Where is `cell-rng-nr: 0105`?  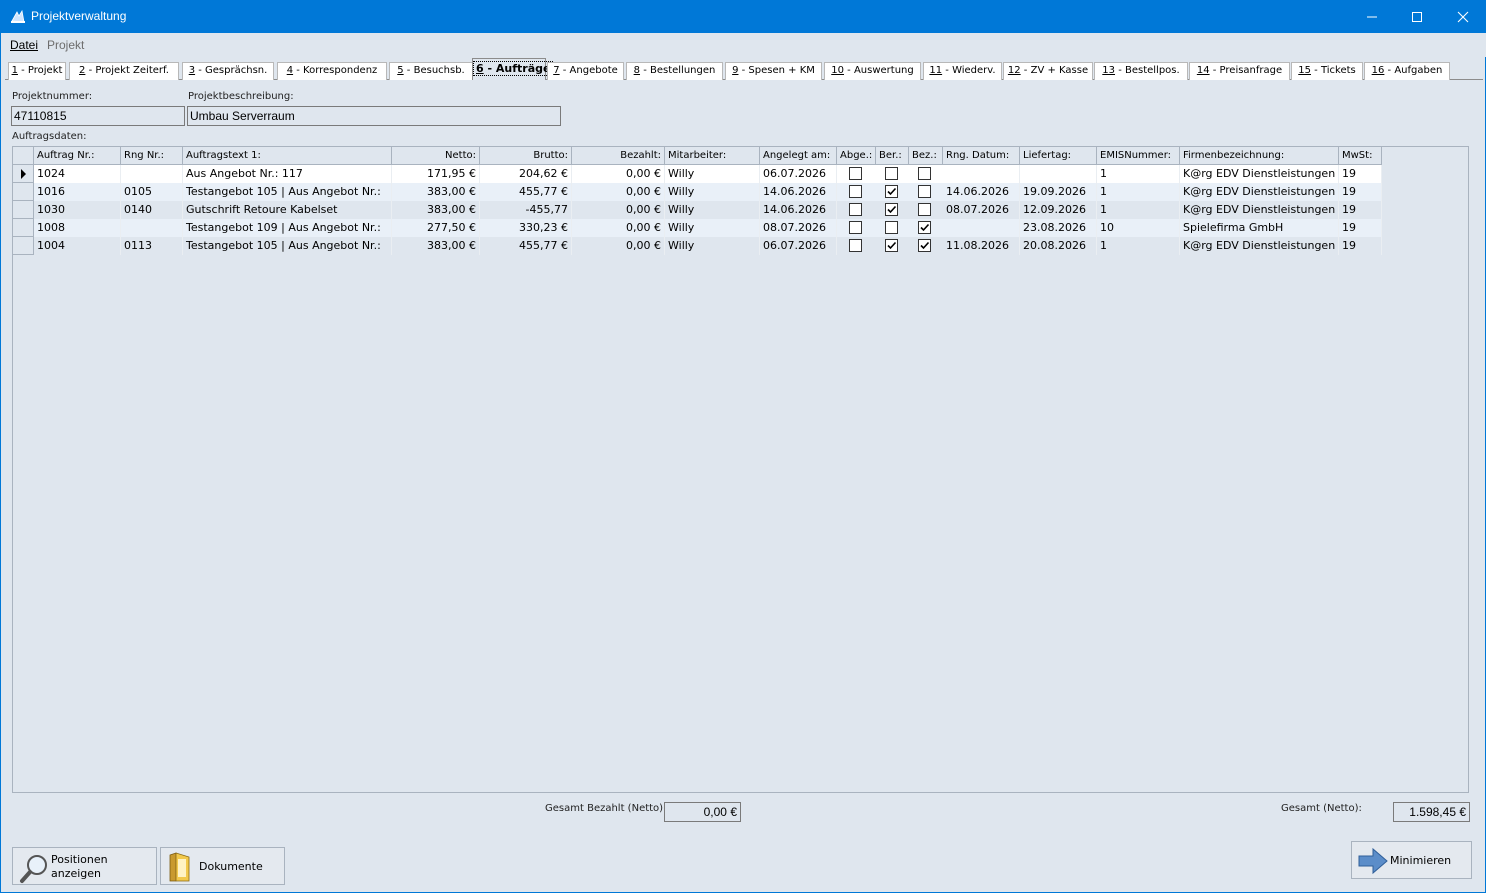 cell-rng-nr: 0105 is located at coordinates (152, 192).